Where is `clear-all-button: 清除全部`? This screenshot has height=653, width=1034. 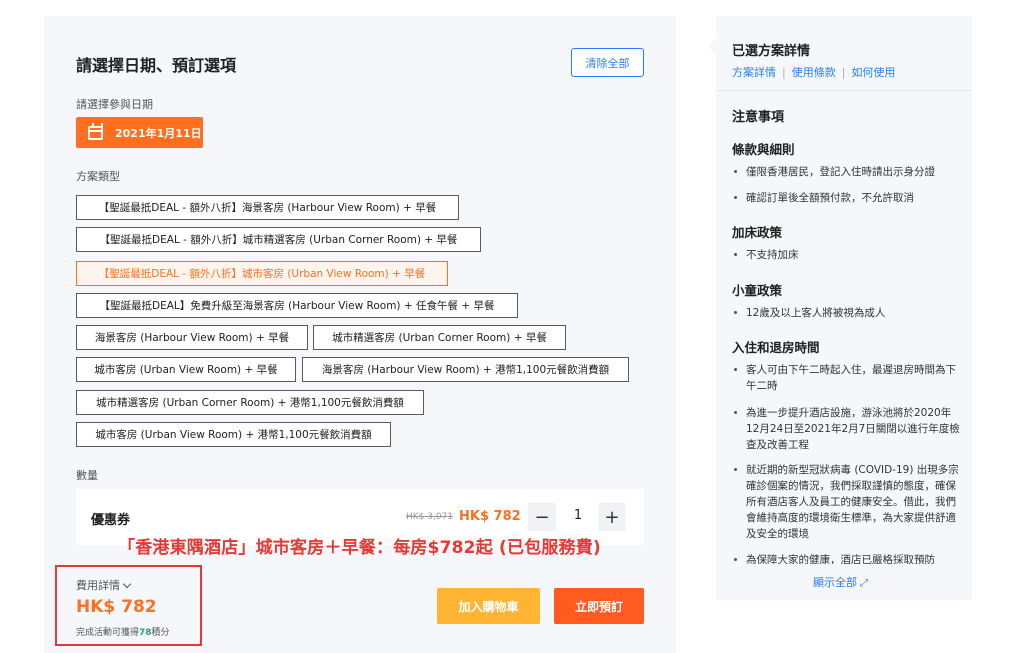 clear-all-button: 清除全部 is located at coordinates (607, 62).